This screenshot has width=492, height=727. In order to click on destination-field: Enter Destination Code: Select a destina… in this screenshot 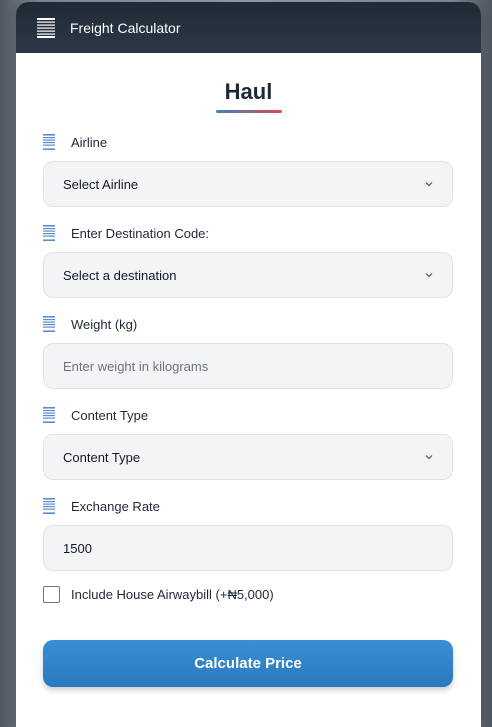, I will do `click(248, 261)`.